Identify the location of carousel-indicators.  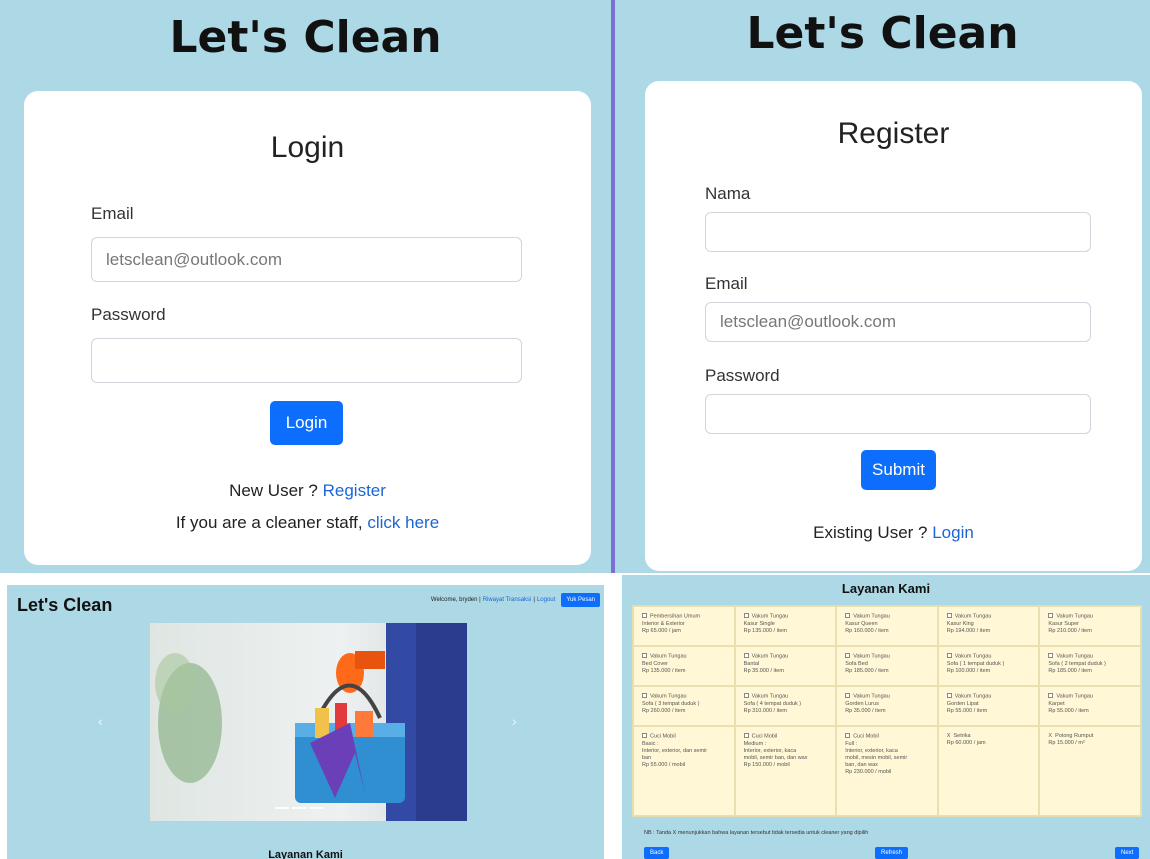
(299, 808).